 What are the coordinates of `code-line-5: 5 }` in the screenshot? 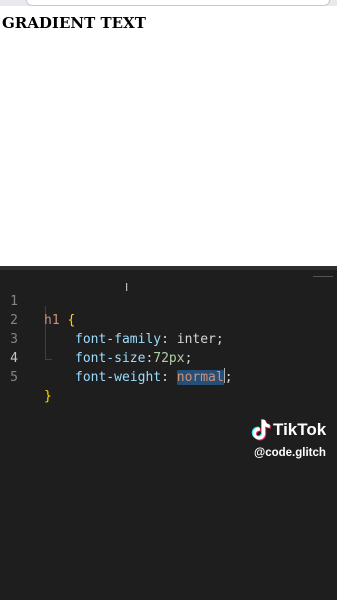 It's located at (168, 376).